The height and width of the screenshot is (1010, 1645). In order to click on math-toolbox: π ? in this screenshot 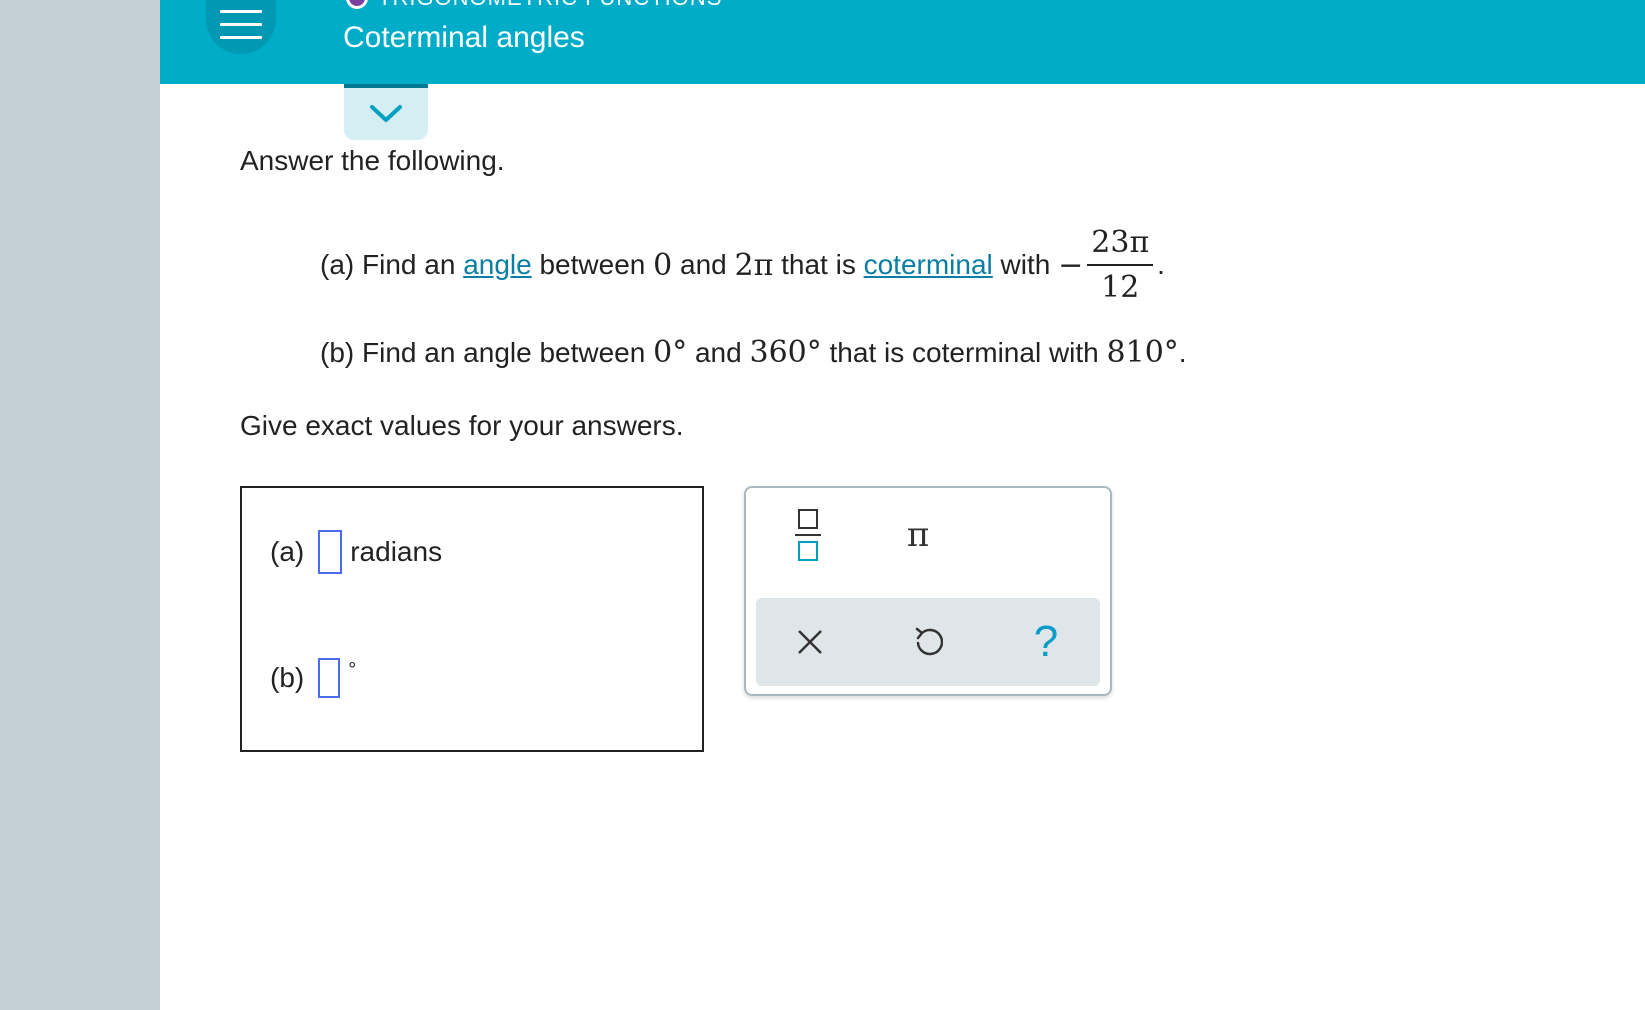, I will do `click(928, 591)`.